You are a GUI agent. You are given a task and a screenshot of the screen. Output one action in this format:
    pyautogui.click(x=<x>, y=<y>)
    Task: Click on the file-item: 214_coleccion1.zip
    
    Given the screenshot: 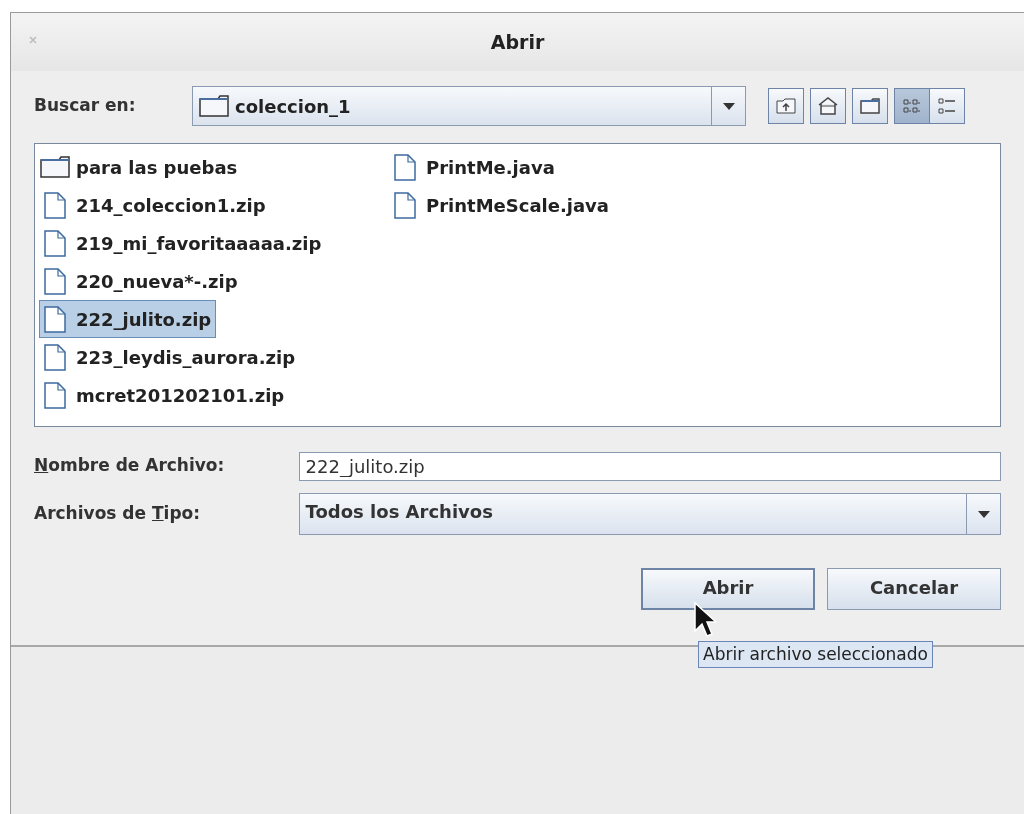 What is the action you would take?
    pyautogui.click(x=155, y=205)
    